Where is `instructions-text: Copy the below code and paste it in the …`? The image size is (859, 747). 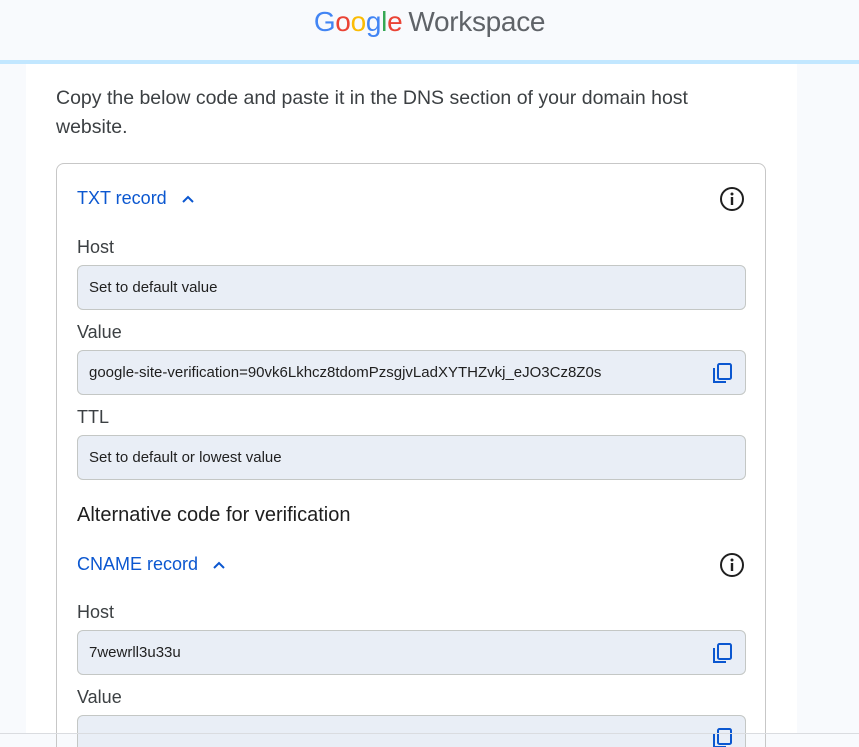
instructions-text: Copy the below code and paste it in the … is located at coordinates (372, 112).